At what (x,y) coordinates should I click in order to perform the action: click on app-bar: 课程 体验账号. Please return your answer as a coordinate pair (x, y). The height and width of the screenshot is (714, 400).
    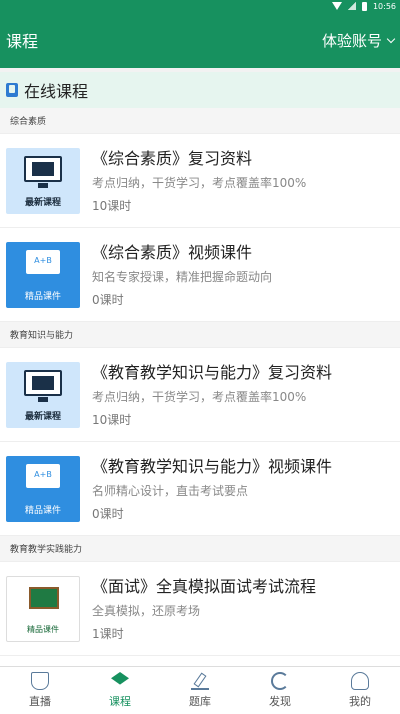
    Looking at the image, I should click on (200, 40).